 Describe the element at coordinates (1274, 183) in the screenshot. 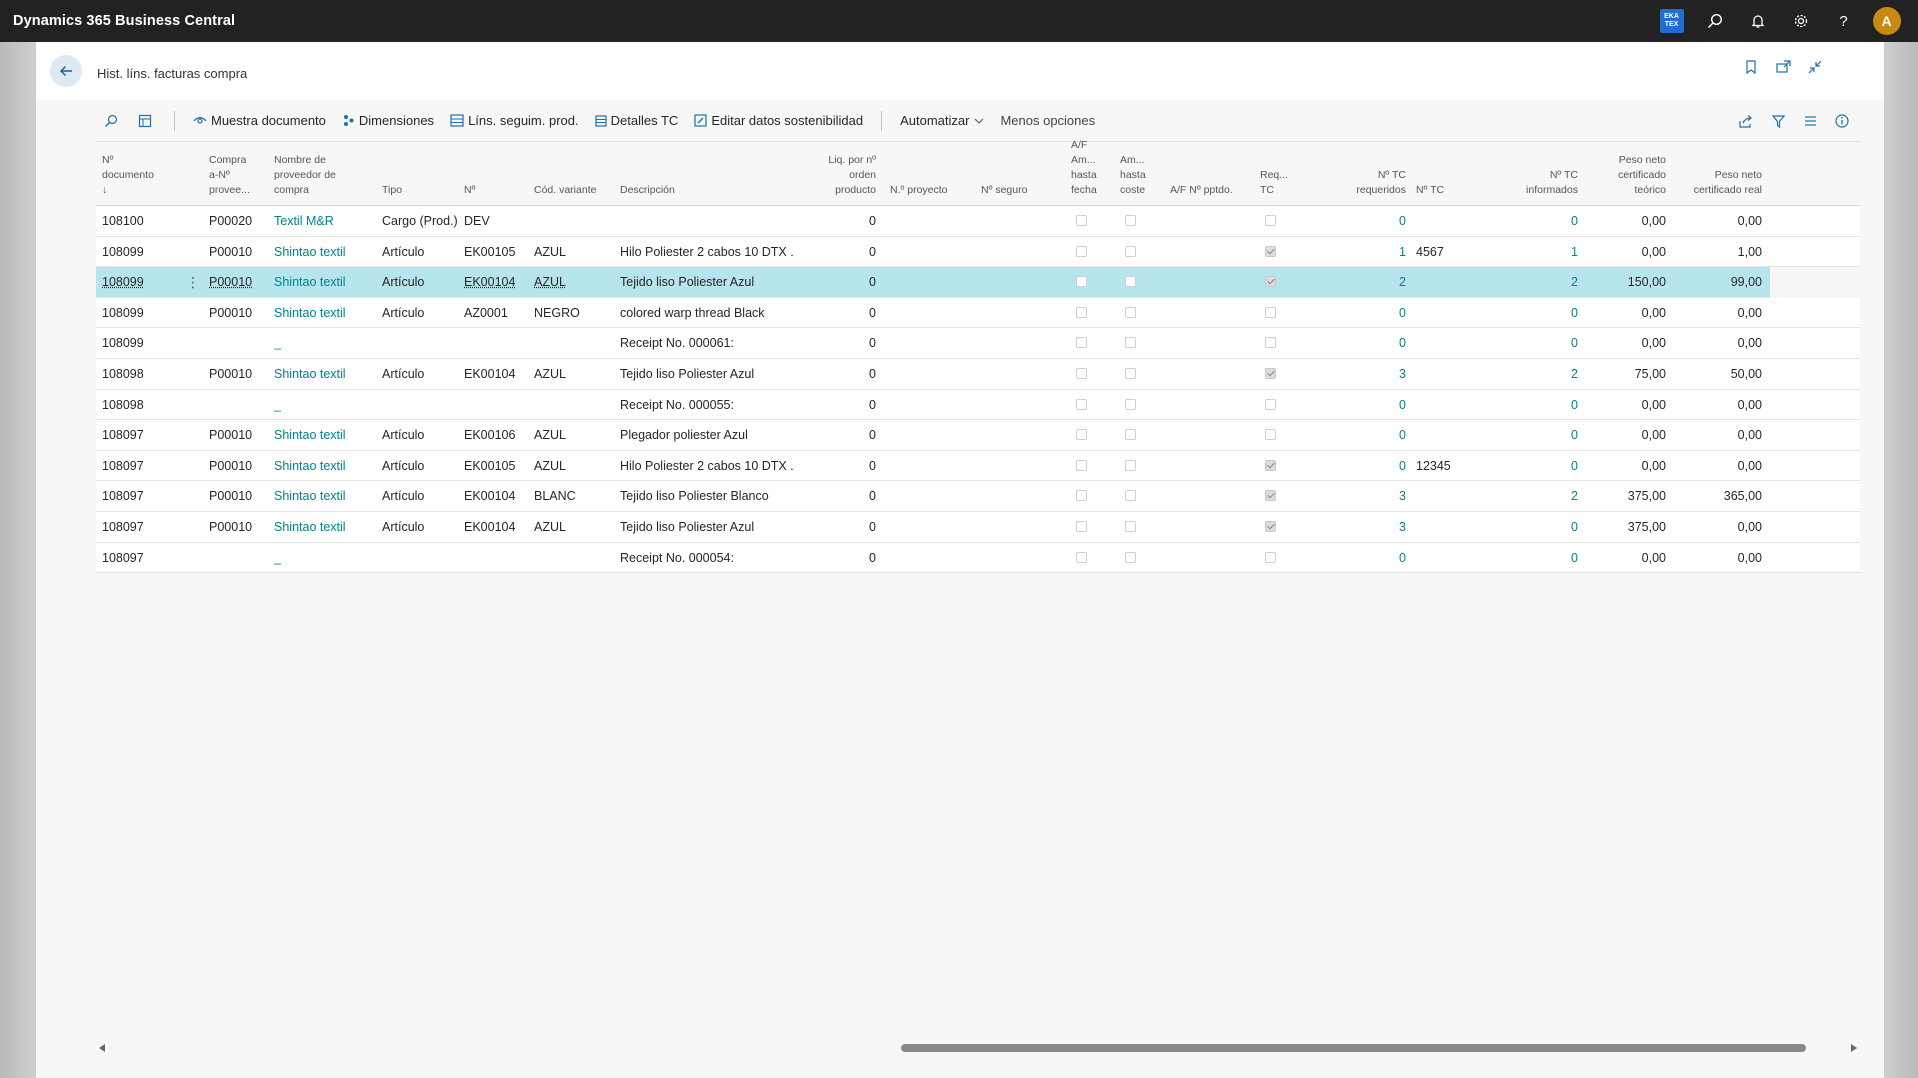

I see `col-header-req-tc: Req... TC` at that location.